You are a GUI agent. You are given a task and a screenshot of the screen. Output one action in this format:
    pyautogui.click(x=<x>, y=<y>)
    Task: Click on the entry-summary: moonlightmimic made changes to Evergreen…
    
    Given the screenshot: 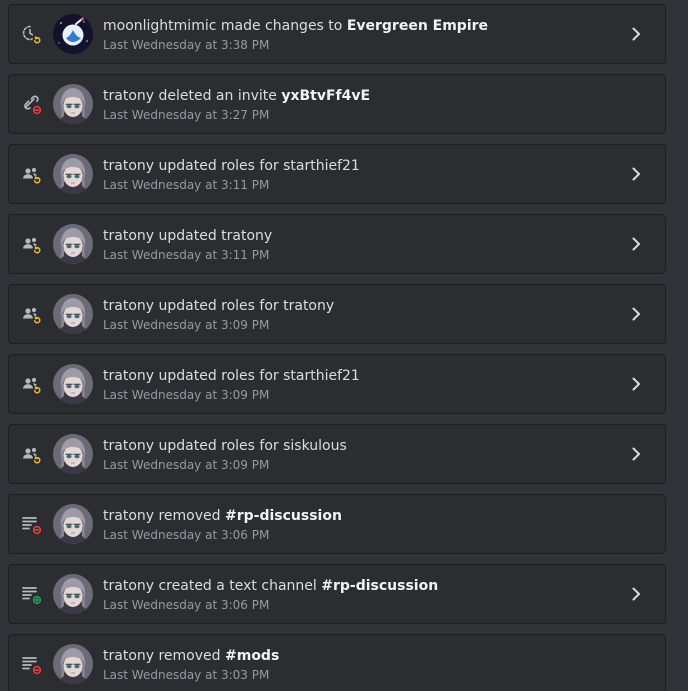 What is the action you would take?
    pyautogui.click(x=295, y=26)
    